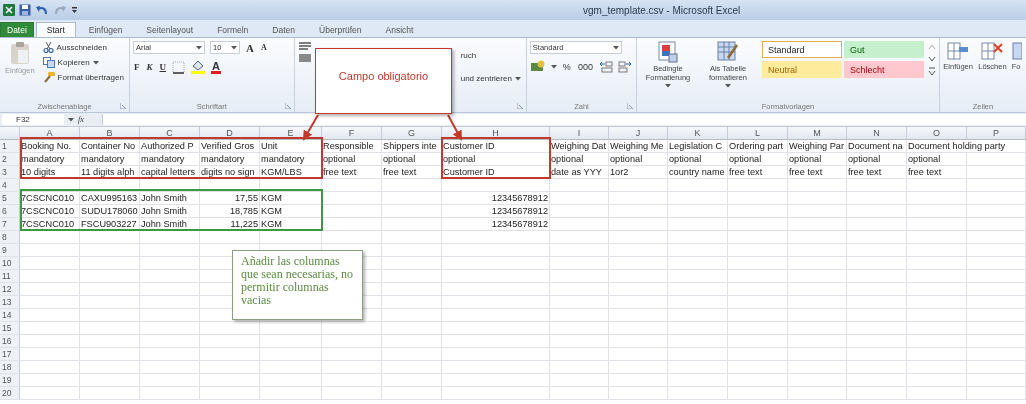 Image resolution: width=1026 pixels, height=404 pixels. Describe the element at coordinates (884, 69) in the screenshot. I see `cell-style-swatch: Schlecht` at that location.